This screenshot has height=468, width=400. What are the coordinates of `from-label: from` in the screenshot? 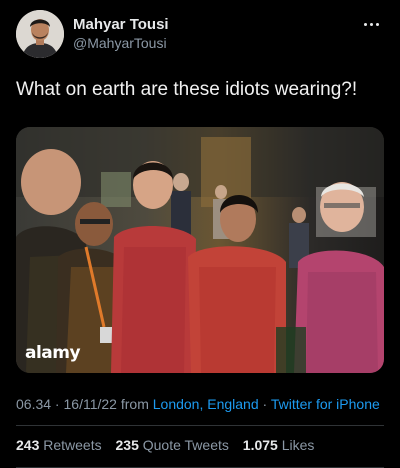 It's located at (134, 404).